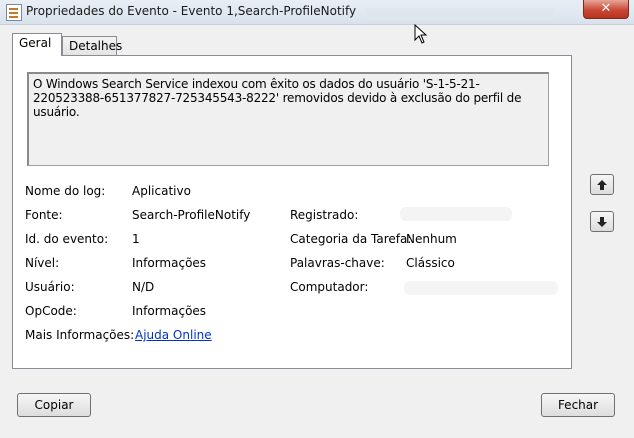 This screenshot has width=634, height=438. Describe the element at coordinates (169, 311) in the screenshot. I see `opcode-value: Informações` at that location.